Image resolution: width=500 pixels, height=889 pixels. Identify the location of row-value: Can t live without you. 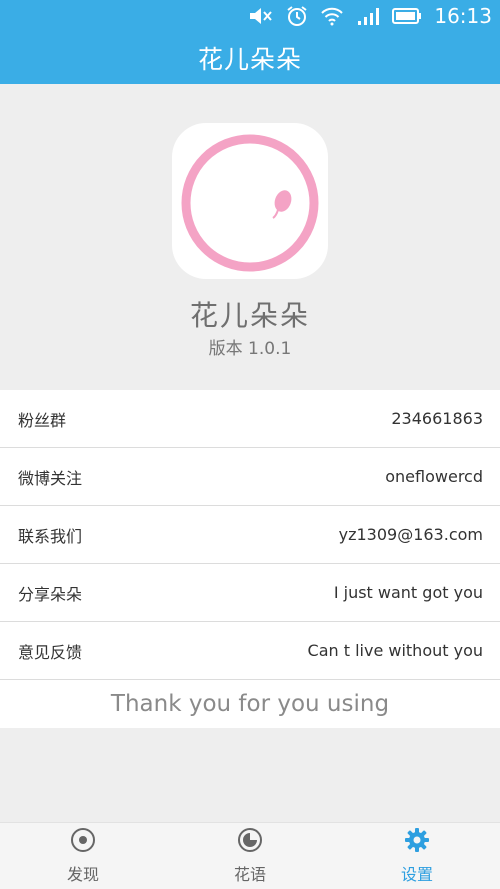
(395, 650).